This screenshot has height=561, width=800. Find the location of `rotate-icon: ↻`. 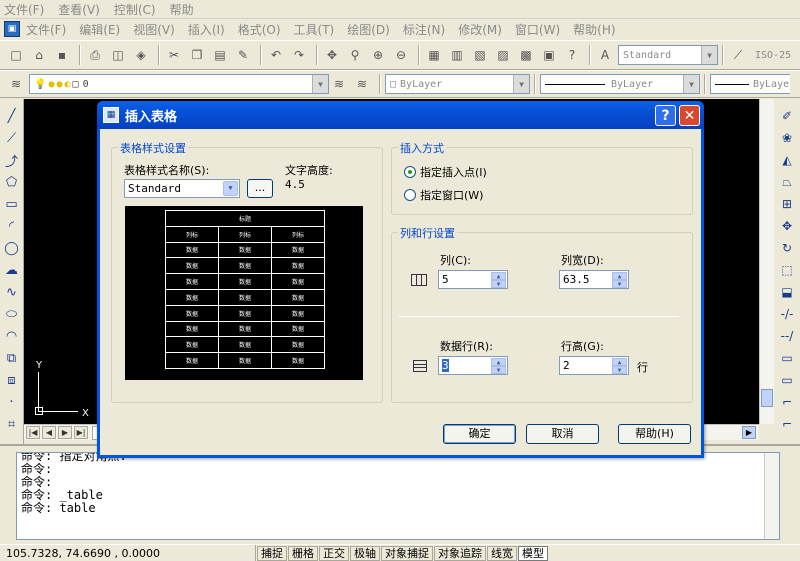

rotate-icon: ↻ is located at coordinates (787, 248).